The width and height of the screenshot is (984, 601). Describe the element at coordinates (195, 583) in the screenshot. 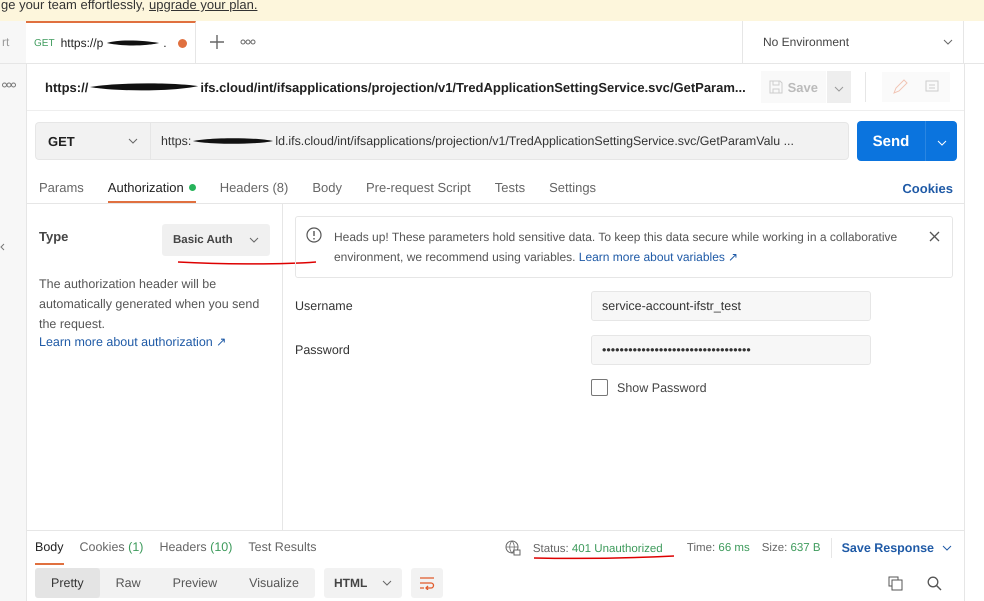

I see `view-mode-tab: Preview` at that location.